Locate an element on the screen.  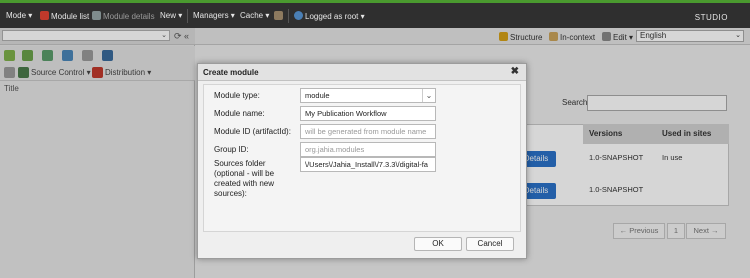
module-type-label: Module type: is located at coordinates (237, 95).